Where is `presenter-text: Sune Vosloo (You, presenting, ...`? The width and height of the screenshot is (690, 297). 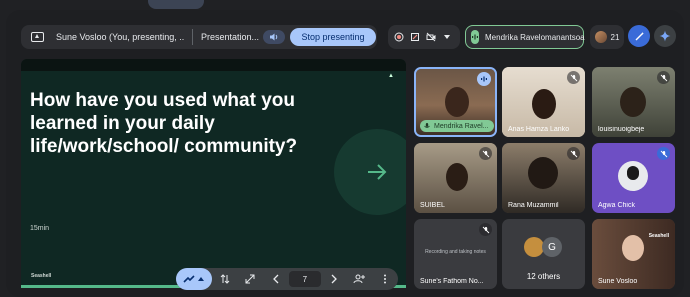
presenter-text: Sune Vosloo (You, presenting, ... is located at coordinates (120, 37).